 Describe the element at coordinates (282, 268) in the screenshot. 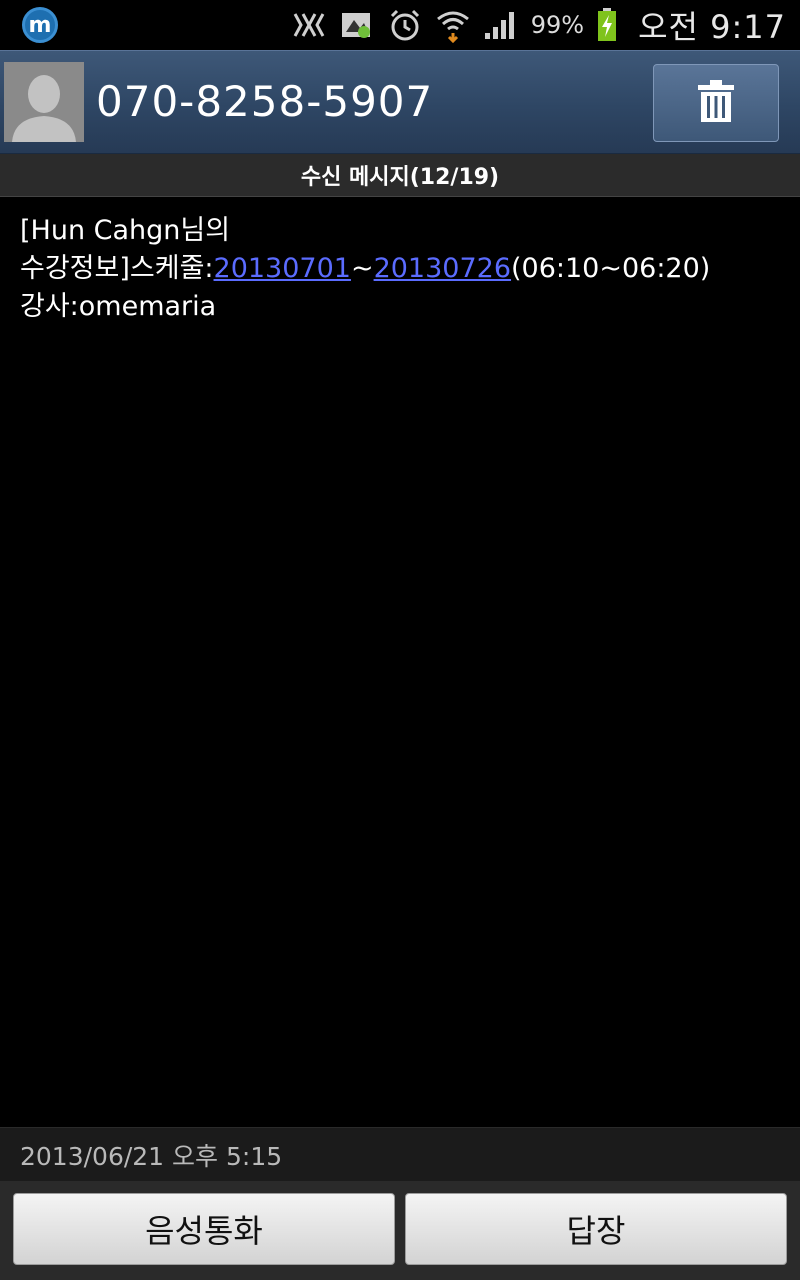

I see `date-link-start: 20130701` at that location.